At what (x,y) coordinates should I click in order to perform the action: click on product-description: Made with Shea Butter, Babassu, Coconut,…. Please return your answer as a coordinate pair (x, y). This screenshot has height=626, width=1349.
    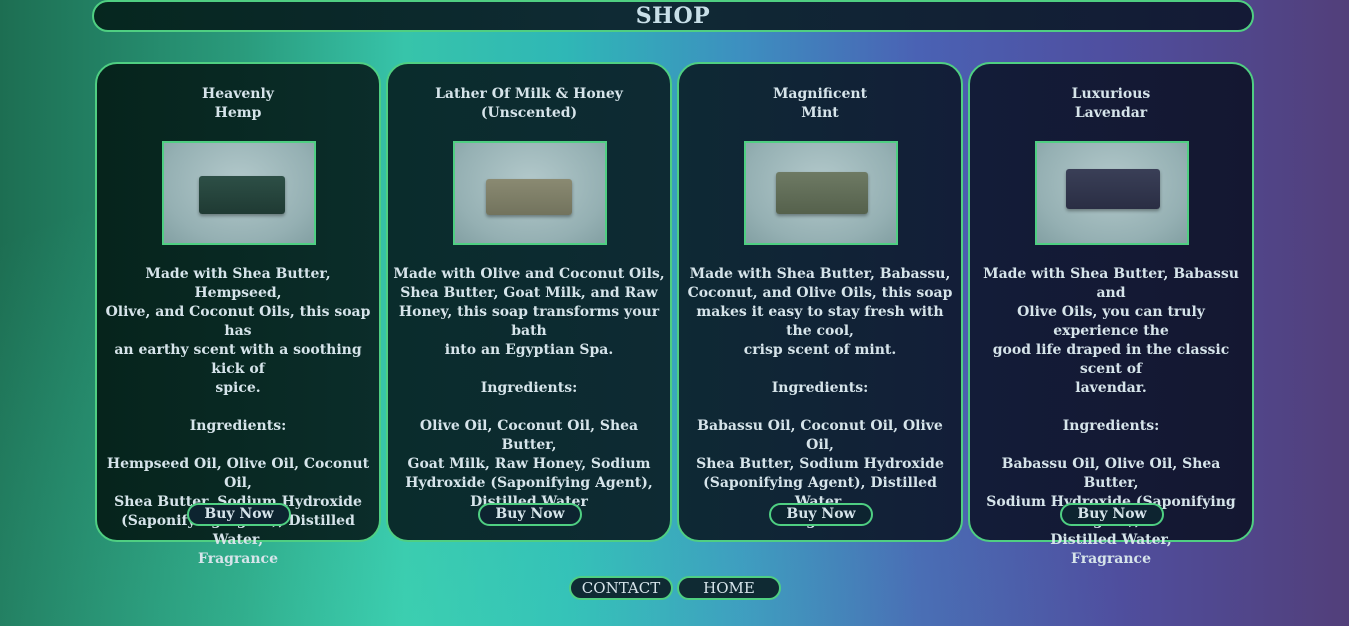
    Looking at the image, I should click on (820, 397).